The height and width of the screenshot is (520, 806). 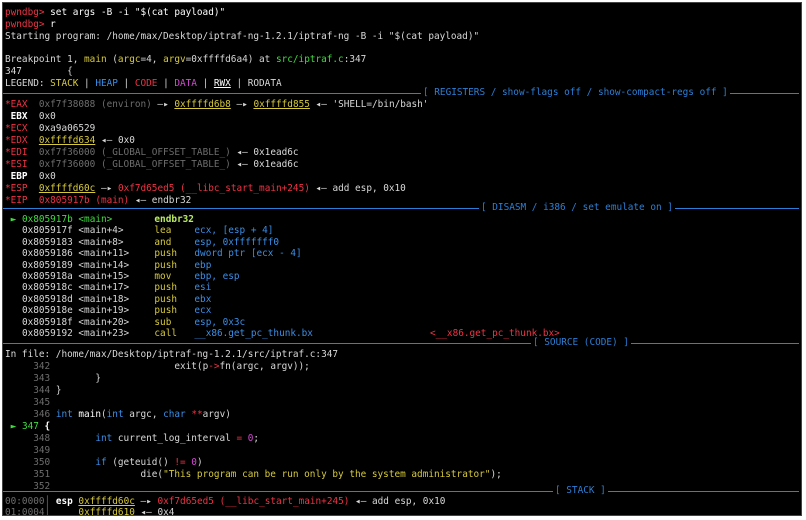 I want to click on register-ebx: EBX 0x0, so click(x=30, y=116).